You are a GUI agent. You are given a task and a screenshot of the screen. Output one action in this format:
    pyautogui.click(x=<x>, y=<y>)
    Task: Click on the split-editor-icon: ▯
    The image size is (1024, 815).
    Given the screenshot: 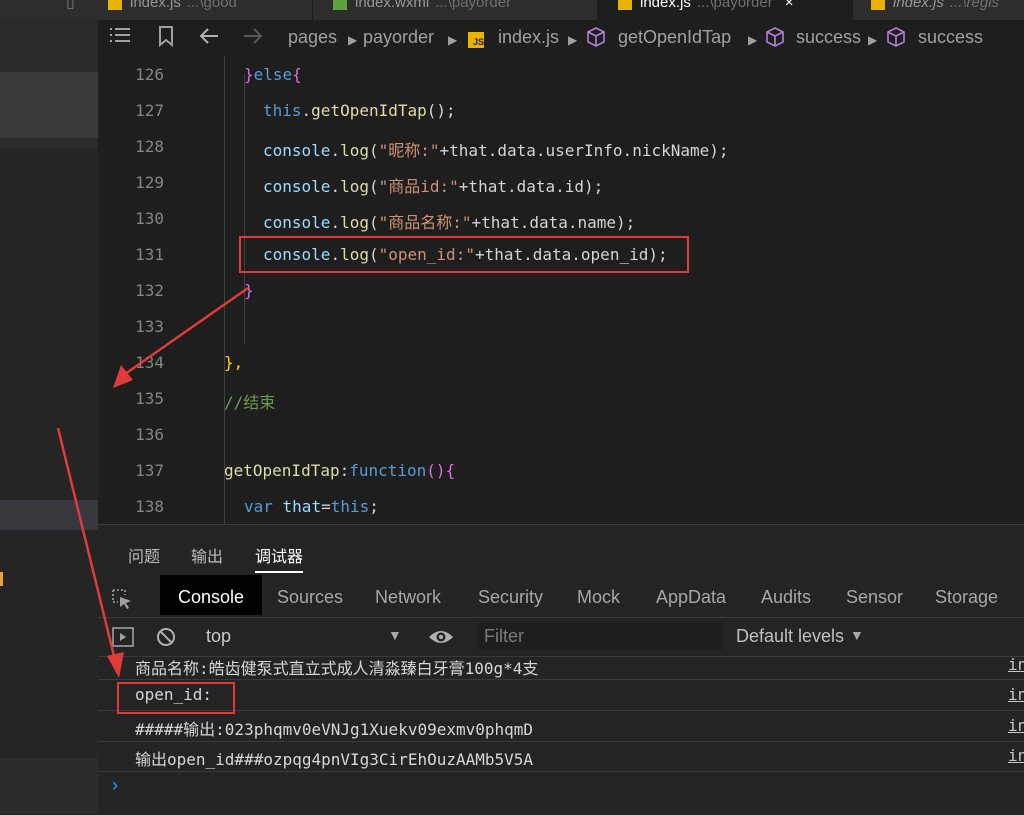 What is the action you would take?
    pyautogui.click(x=70, y=6)
    